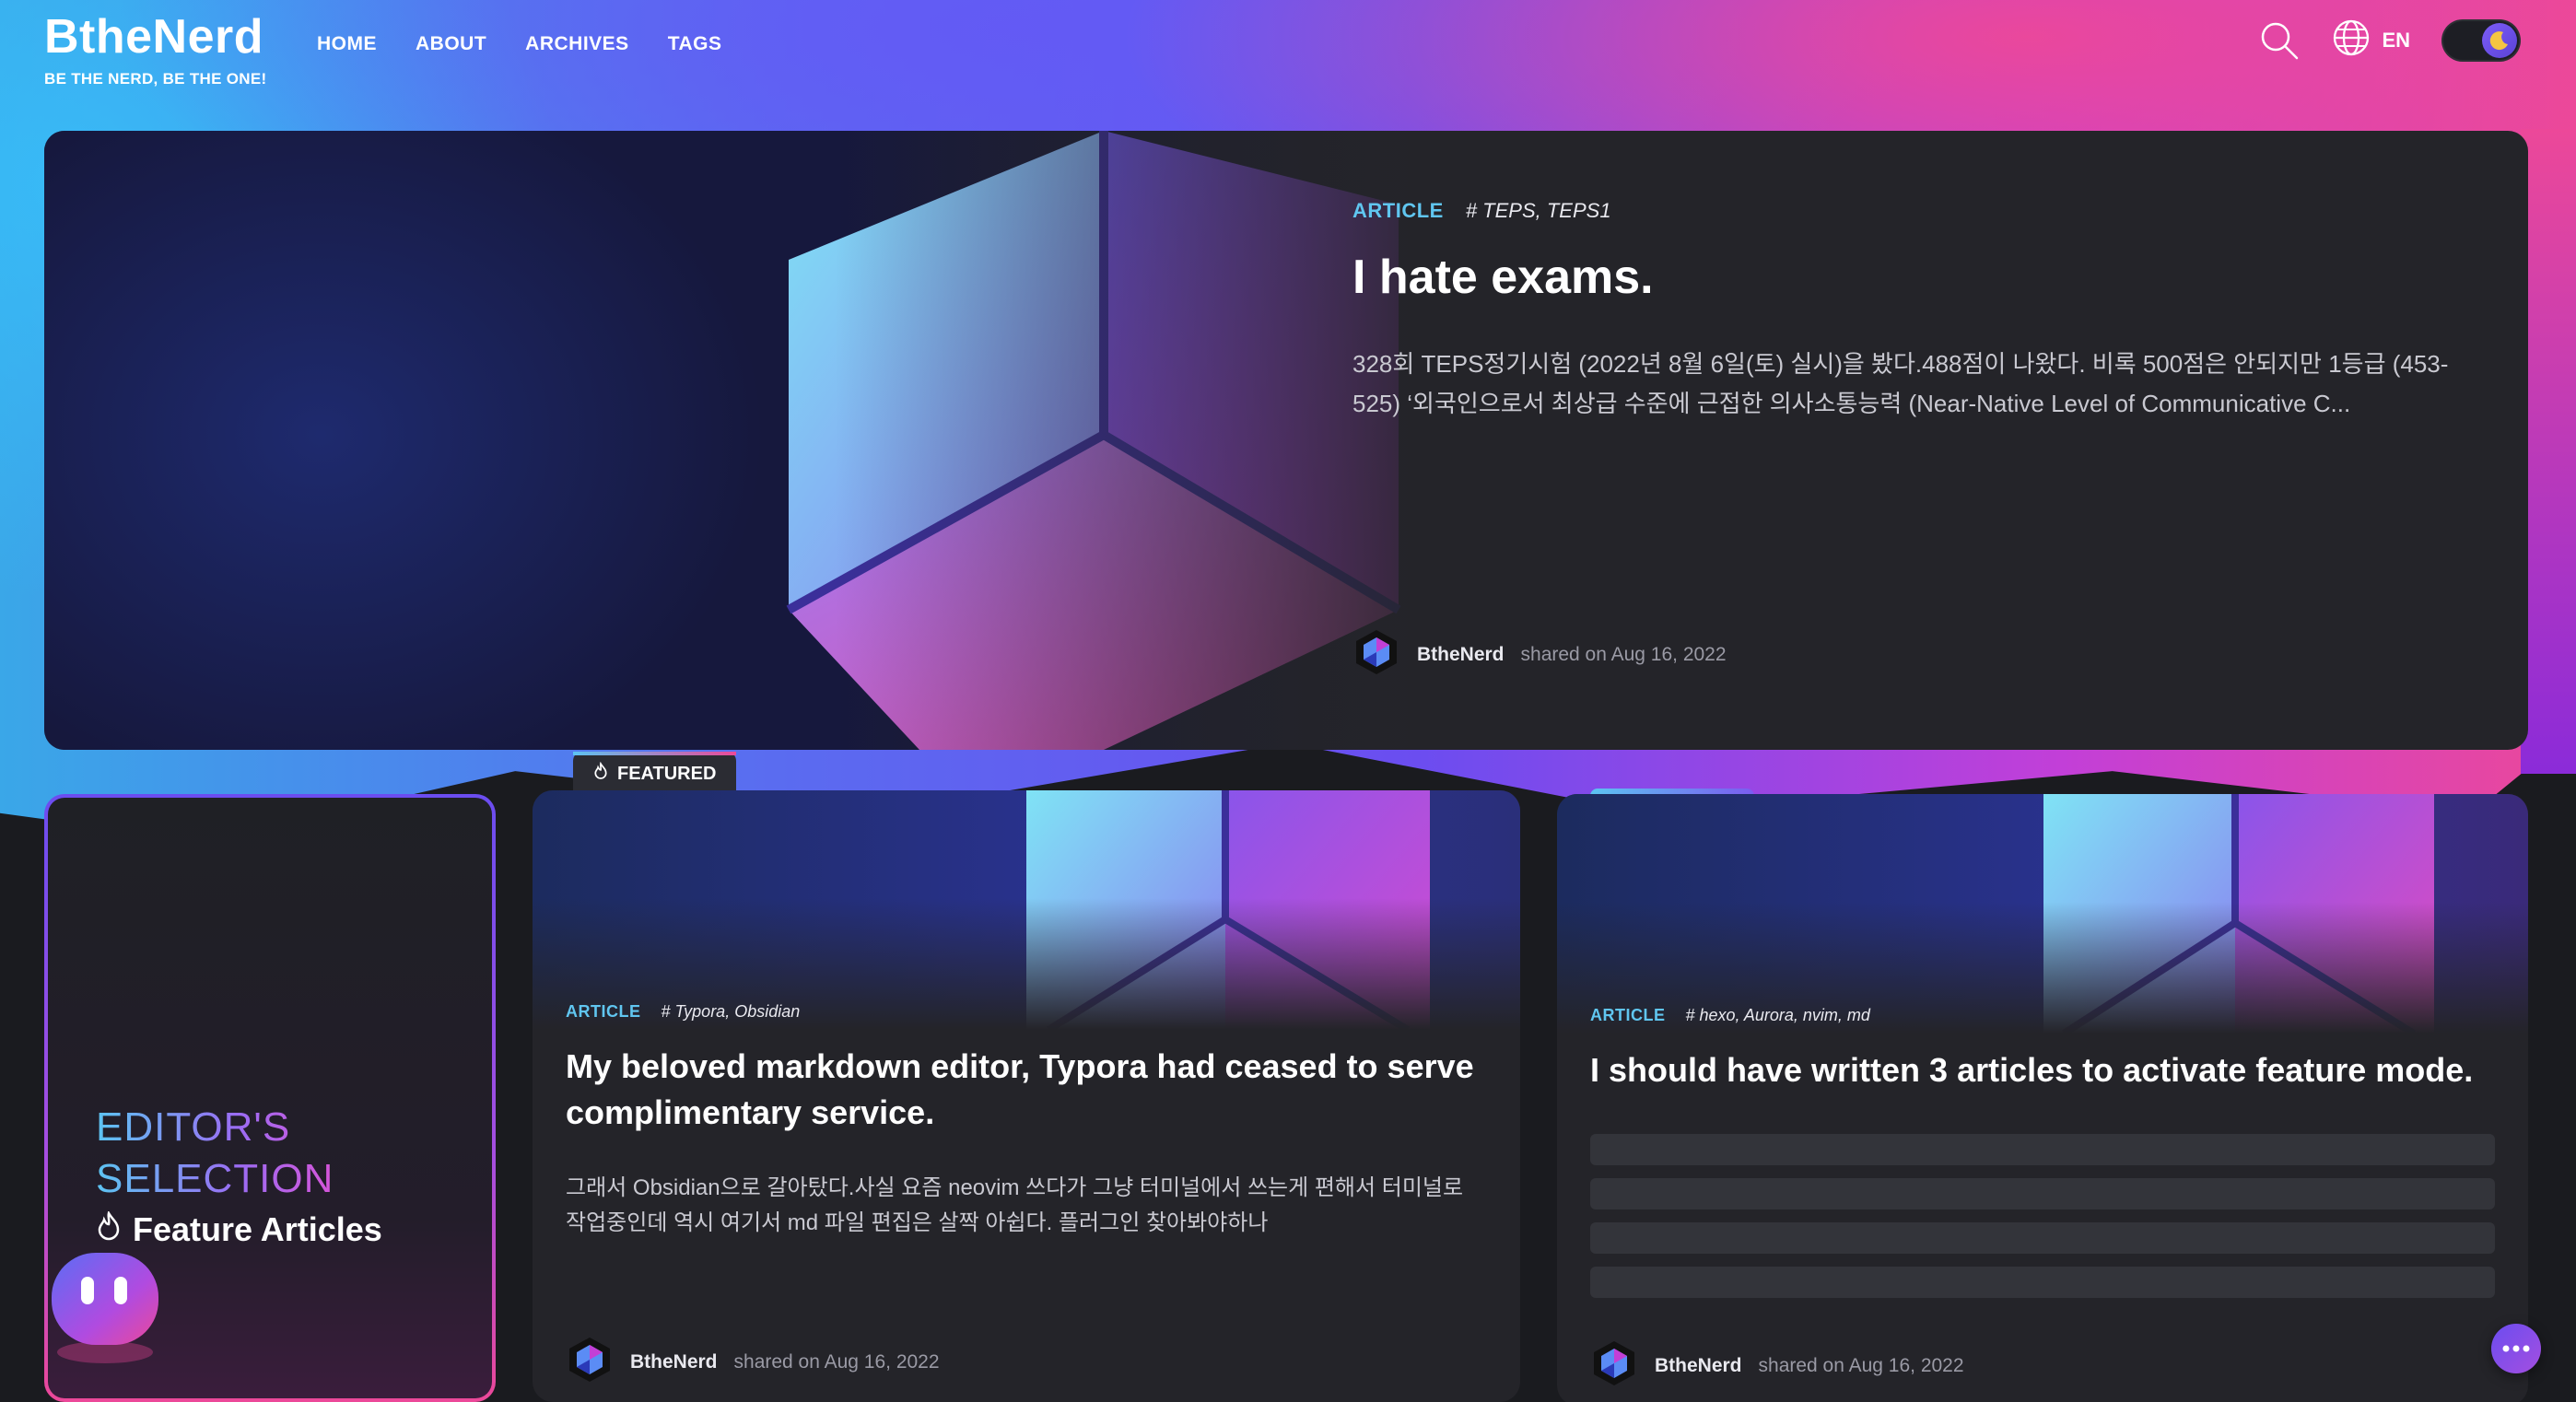 The image size is (2576, 1402). Describe the element at coordinates (2481, 40) in the screenshot. I see `theme-toggle` at that location.